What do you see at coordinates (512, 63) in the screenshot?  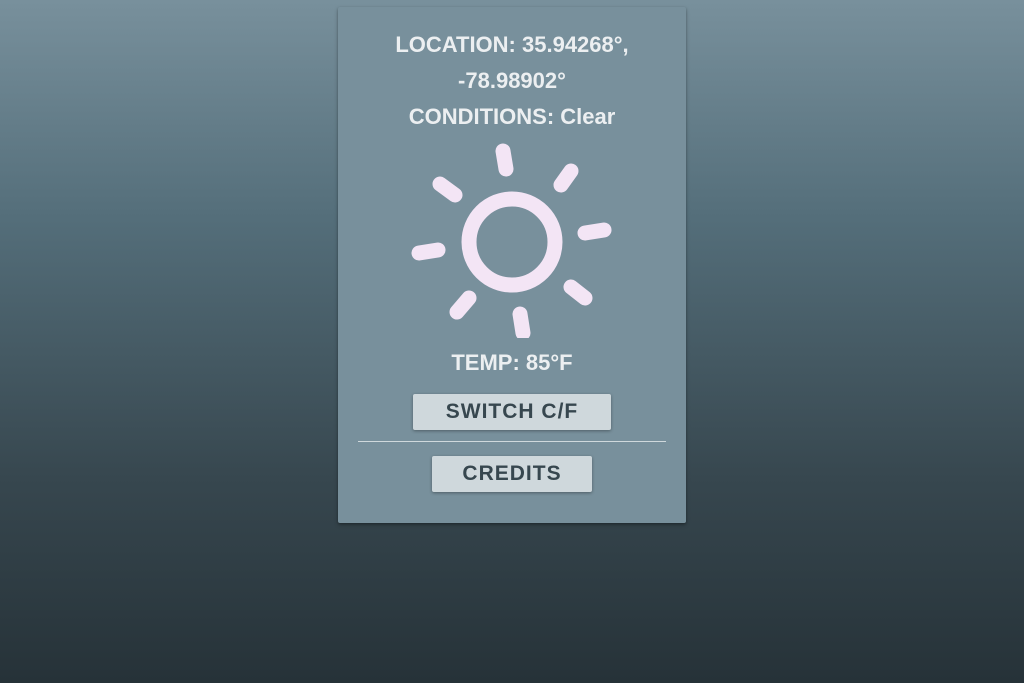 I see `location-text: LOCATION: 35.94268°, -78.98902°` at bounding box center [512, 63].